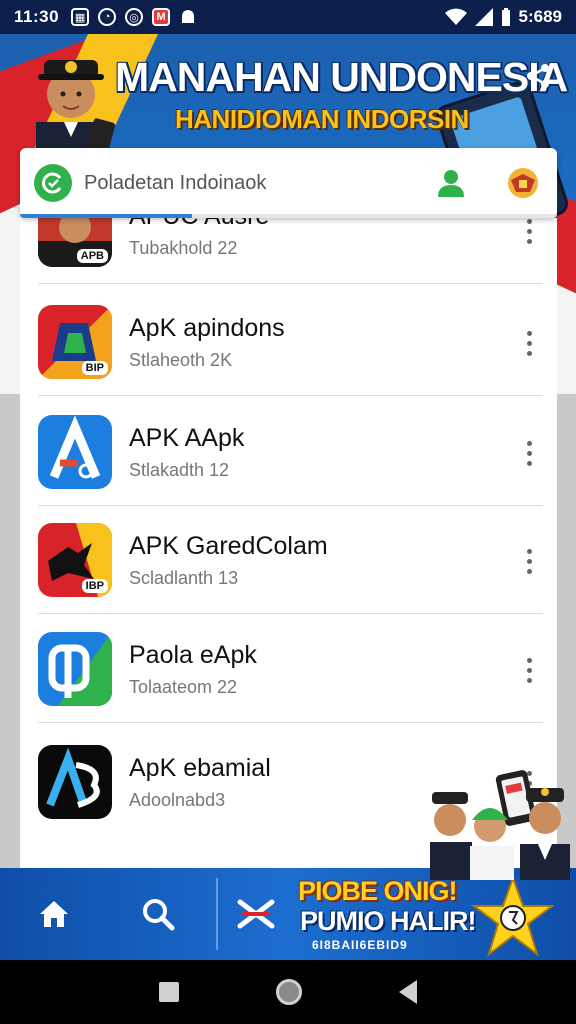 The height and width of the screenshot is (1024, 576). I want to click on app-list-item: Paola eApk Tolaateom 22, so click(288, 669).